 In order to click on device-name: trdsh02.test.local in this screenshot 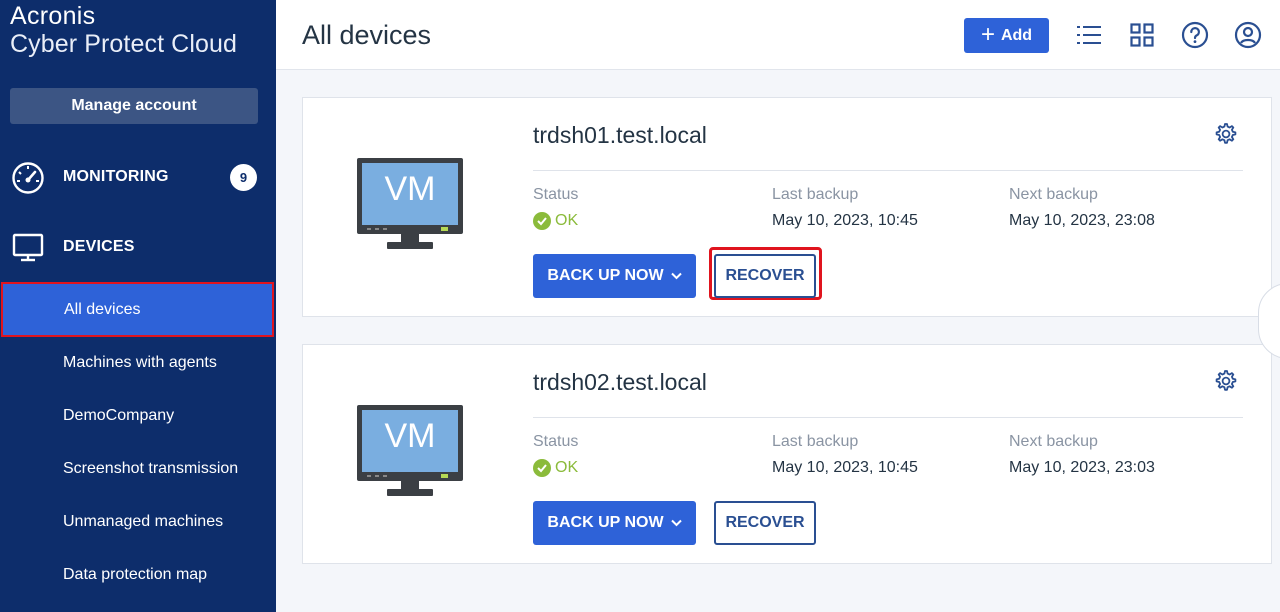, I will do `click(620, 382)`.